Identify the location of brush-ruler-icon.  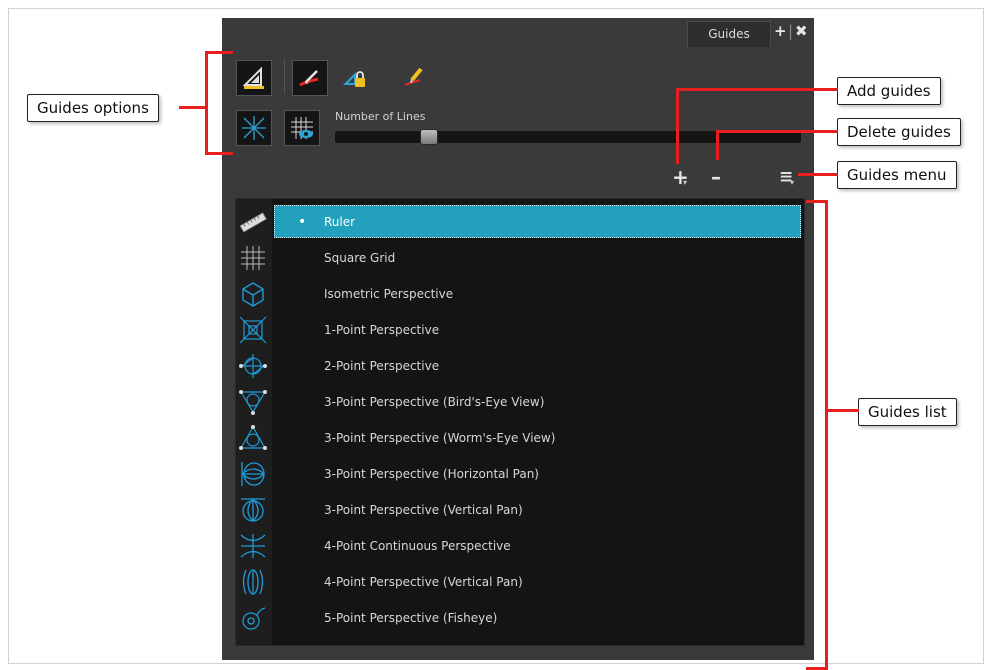
(309, 78).